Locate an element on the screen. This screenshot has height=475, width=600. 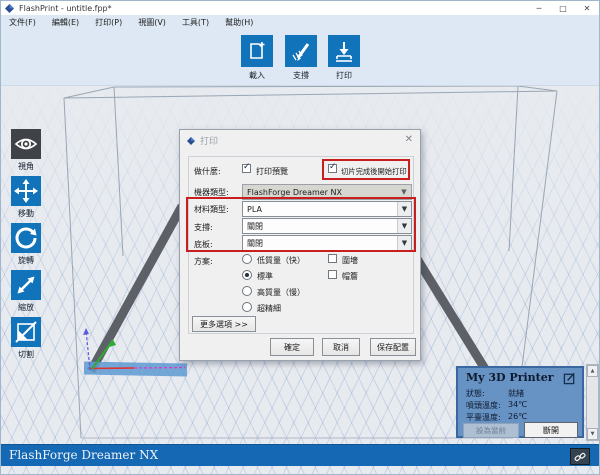
brim-checkbox is located at coordinates (332, 274).